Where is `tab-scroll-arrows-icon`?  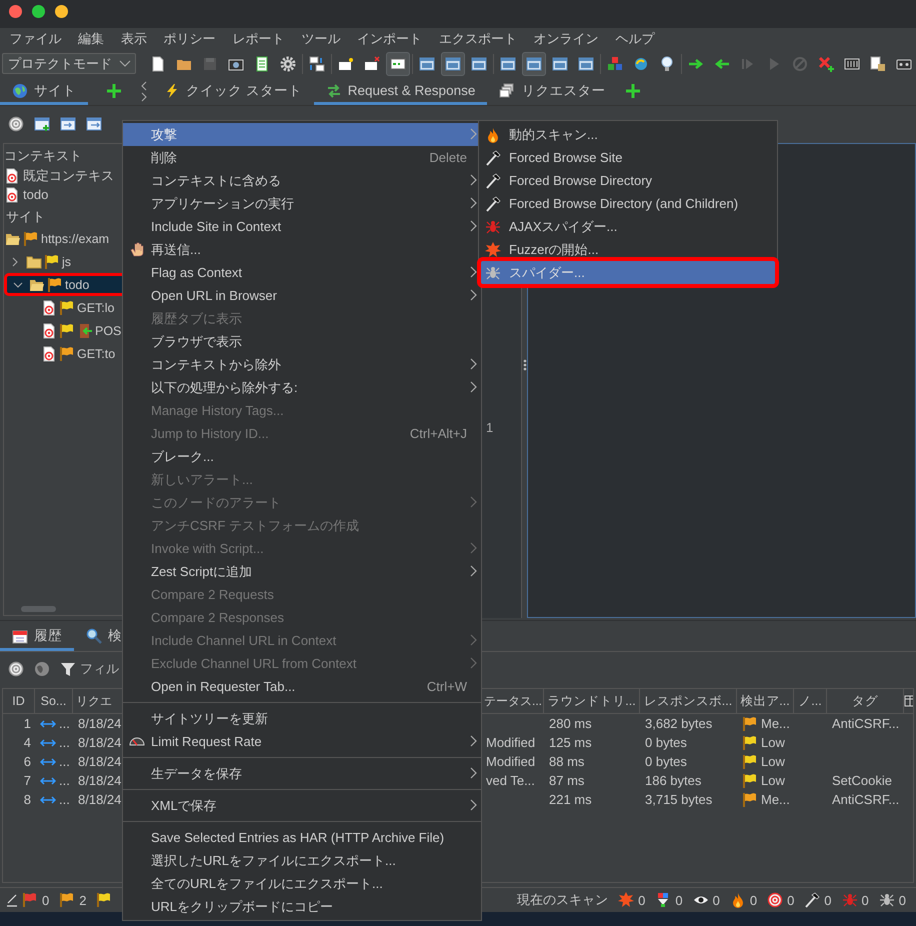
tab-scroll-arrows-icon is located at coordinates (144, 91).